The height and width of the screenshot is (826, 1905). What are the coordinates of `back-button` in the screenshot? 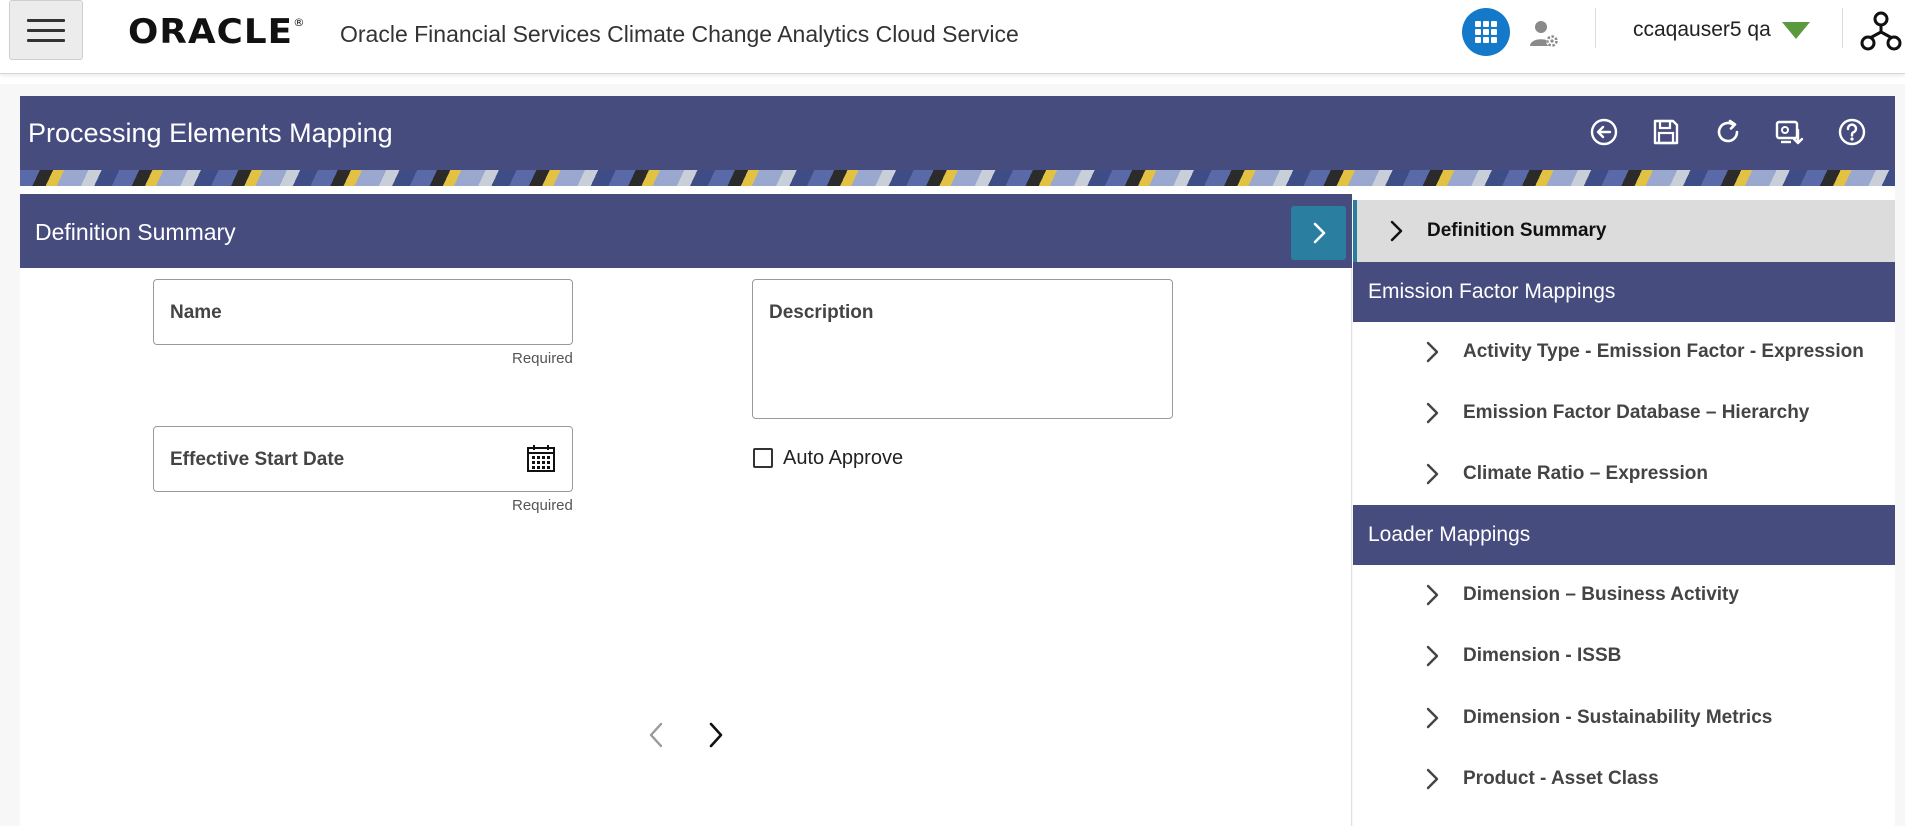 It's located at (1604, 132).